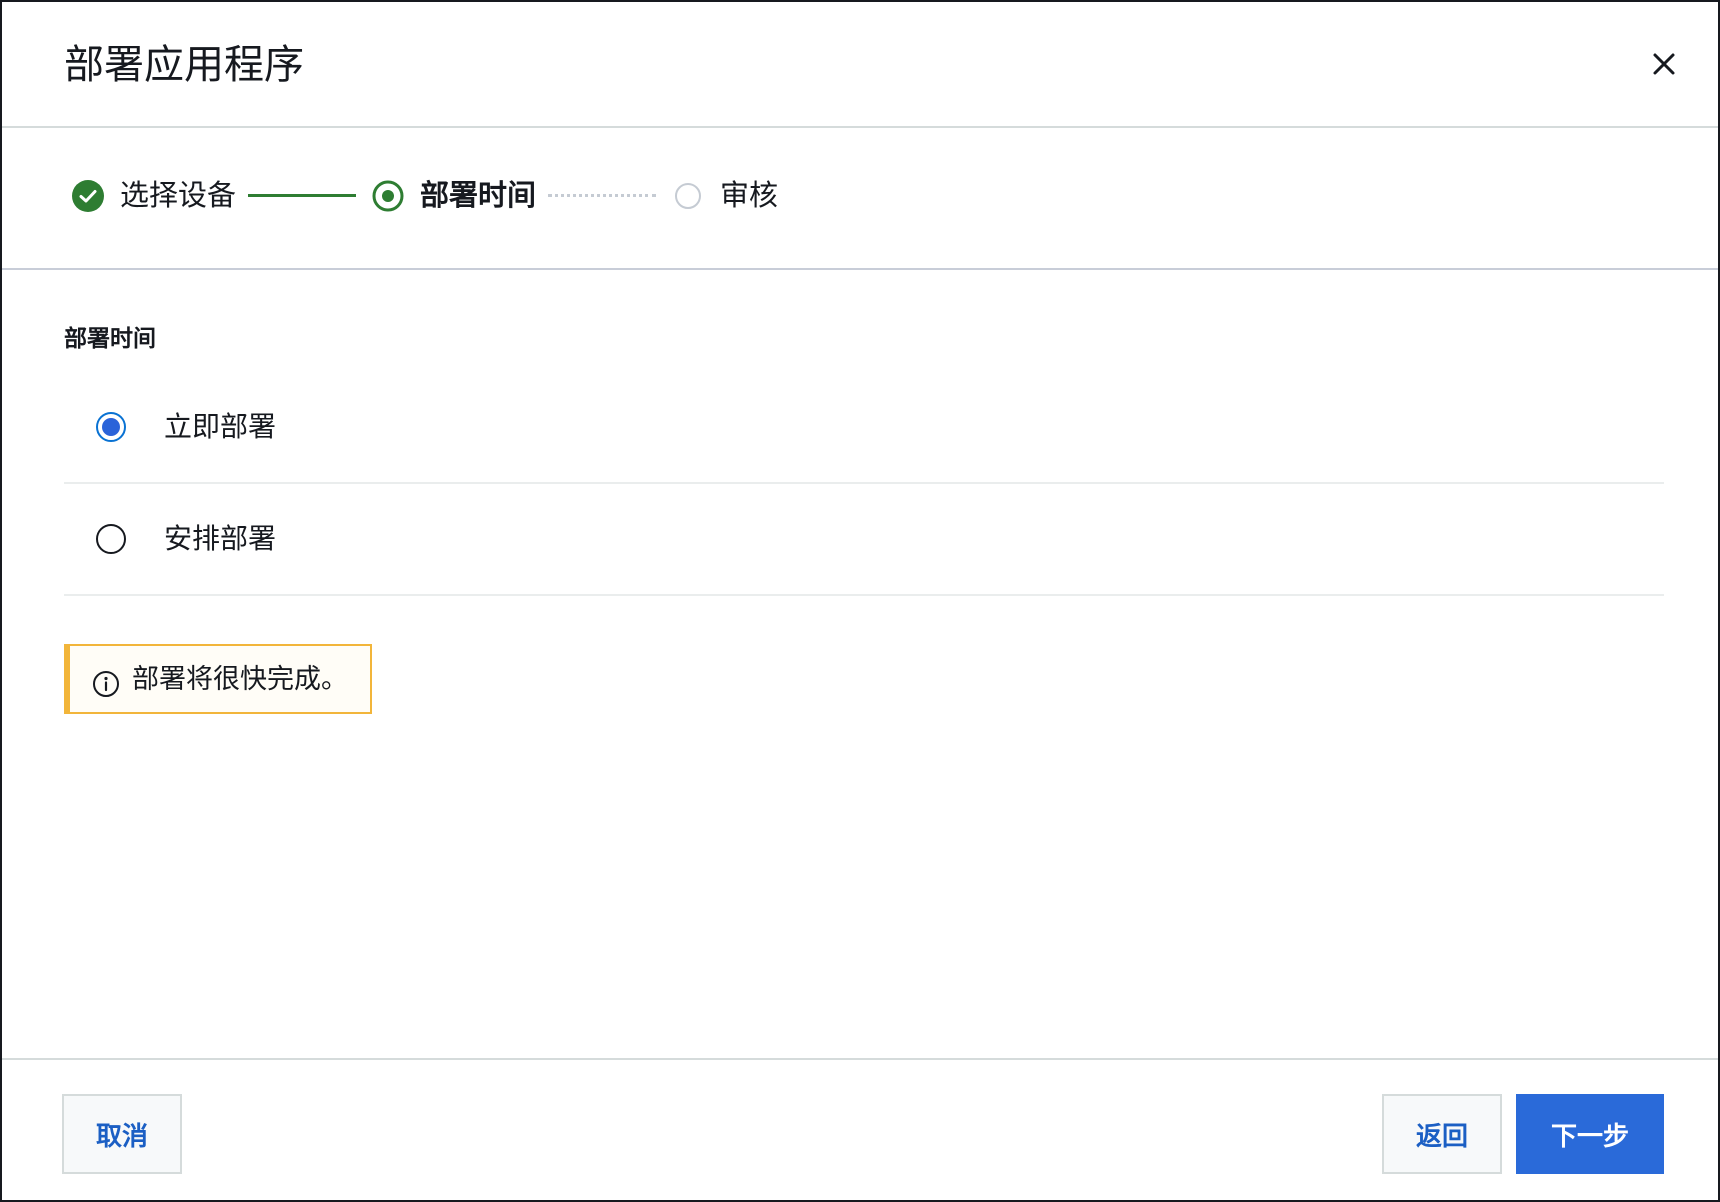 The width and height of the screenshot is (1720, 1202). Describe the element at coordinates (688, 196) in the screenshot. I see `pending-step-icon` at that location.